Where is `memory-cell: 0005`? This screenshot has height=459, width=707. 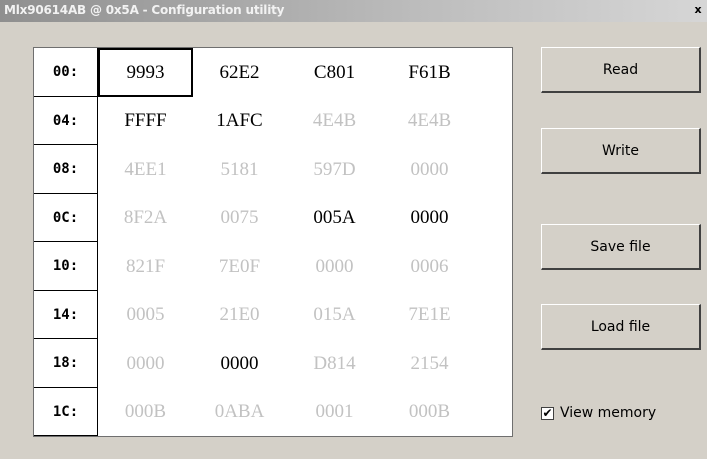
memory-cell: 0005 is located at coordinates (145, 315).